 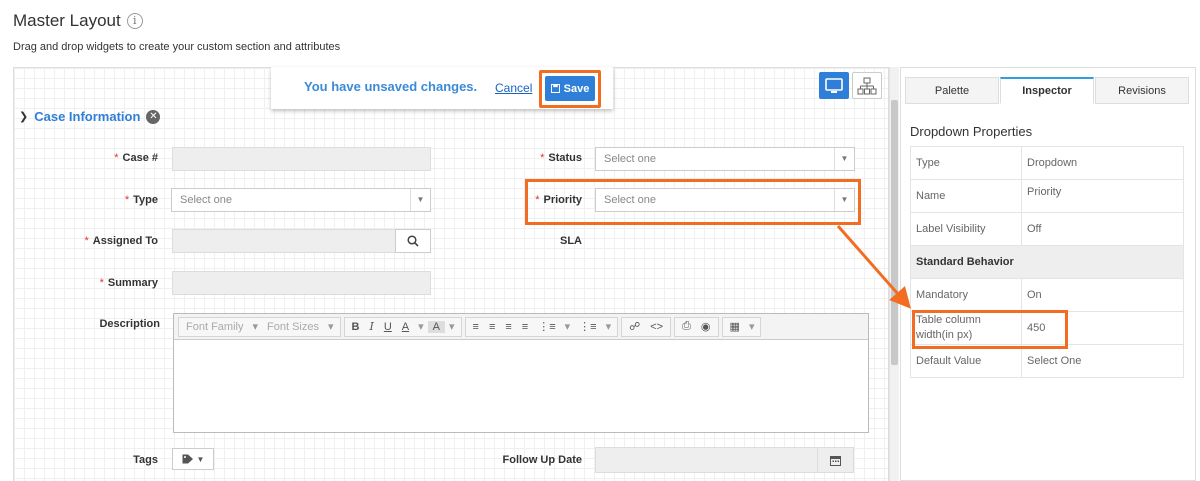 I want to click on annotation-arrow, so click(x=873, y=267).